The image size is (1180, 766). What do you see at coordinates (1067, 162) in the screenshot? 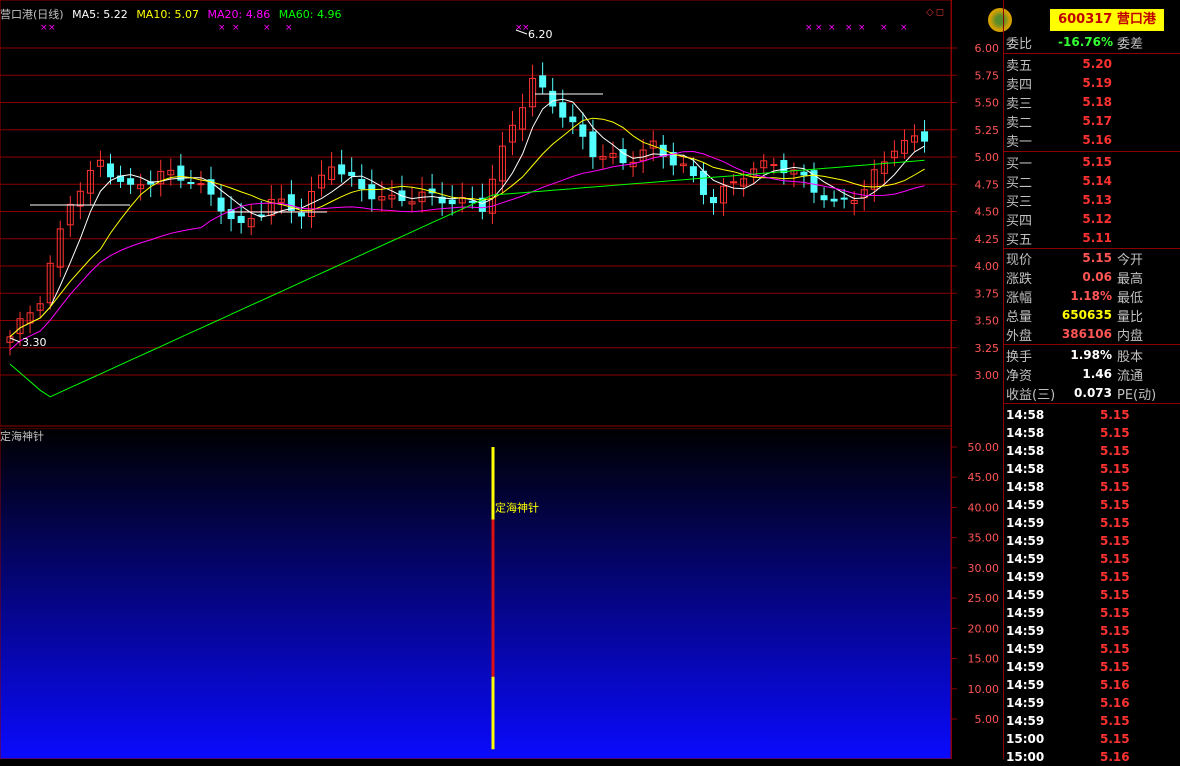
I see `bid-price: 5.15` at bounding box center [1067, 162].